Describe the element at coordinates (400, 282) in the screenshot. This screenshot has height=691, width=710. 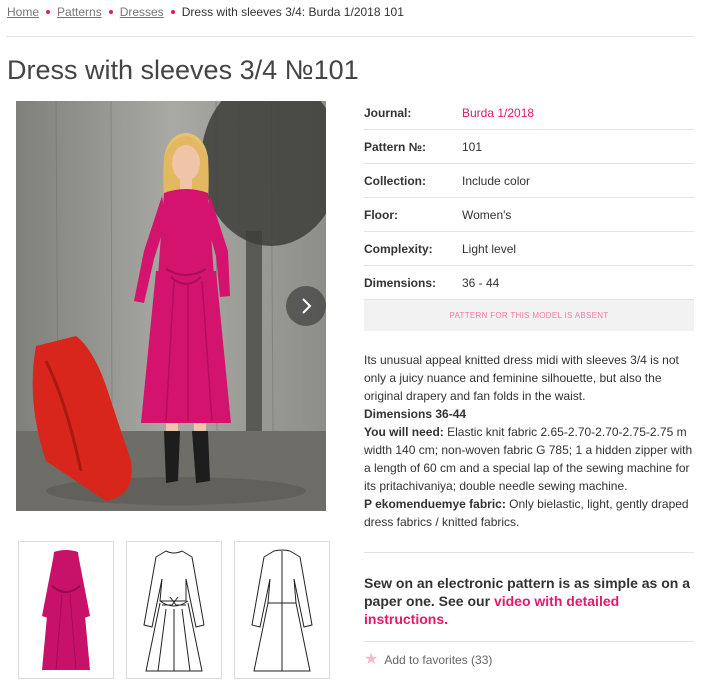
I see `spec-label: Dimensions:` at that location.